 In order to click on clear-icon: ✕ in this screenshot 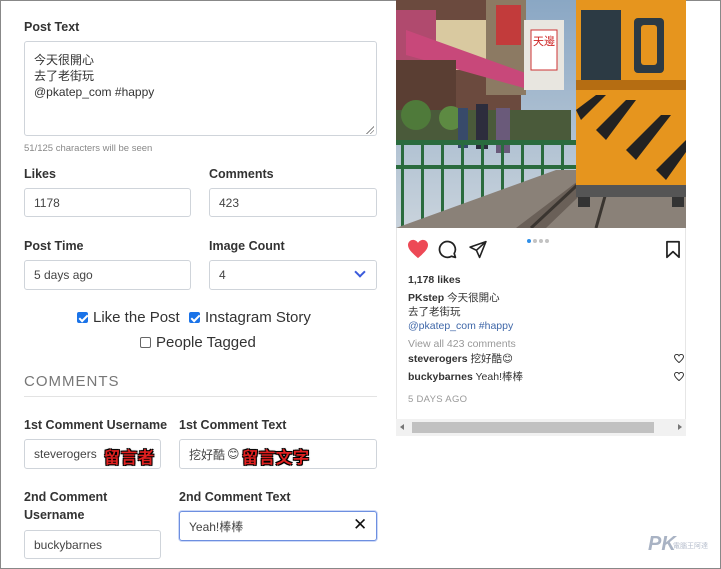, I will do `click(360, 525)`.